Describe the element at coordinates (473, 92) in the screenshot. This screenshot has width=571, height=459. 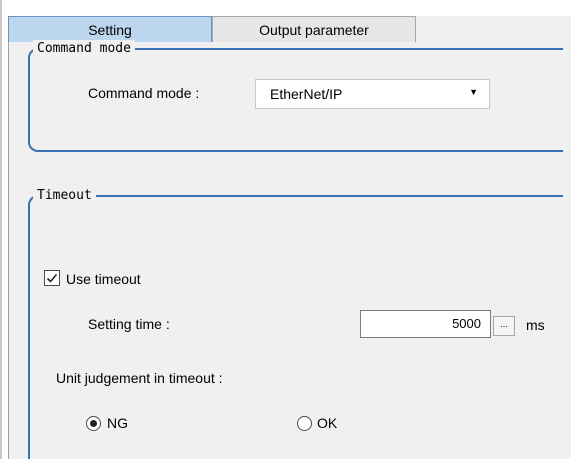
I see `dropdown-arrow-icon: ▼` at that location.